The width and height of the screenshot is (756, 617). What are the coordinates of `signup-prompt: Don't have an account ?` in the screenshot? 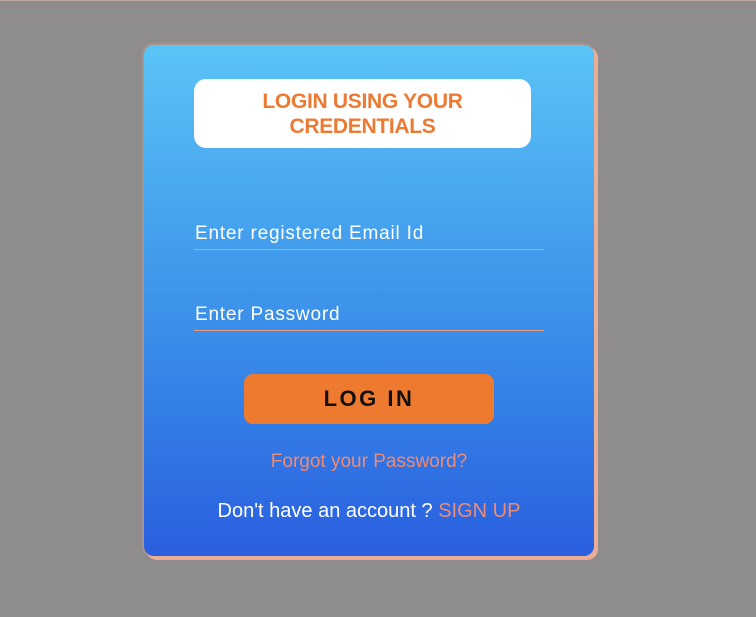 It's located at (325, 511).